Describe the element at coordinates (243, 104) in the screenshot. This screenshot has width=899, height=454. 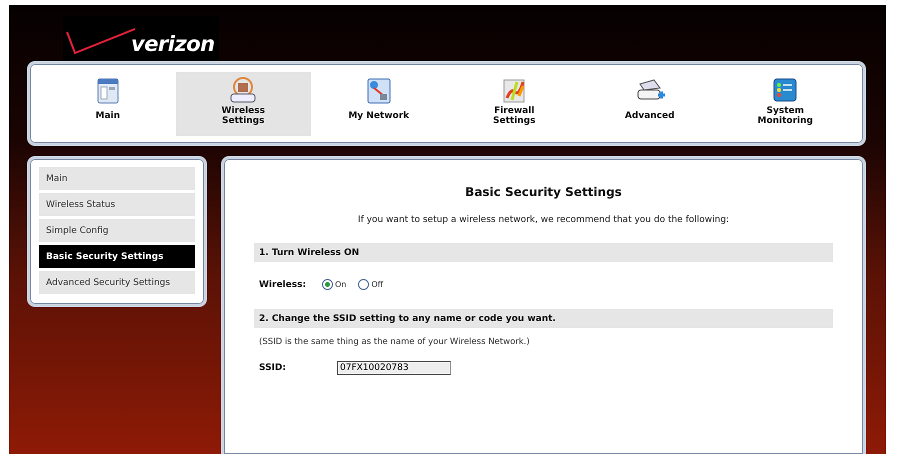
I see `nav-tab: Wireless Settings` at that location.